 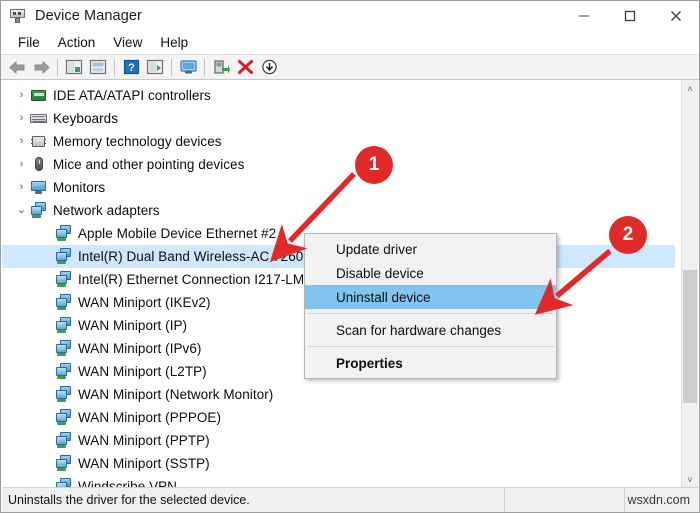 I want to click on annotation-marker-2: 2, so click(x=628, y=235).